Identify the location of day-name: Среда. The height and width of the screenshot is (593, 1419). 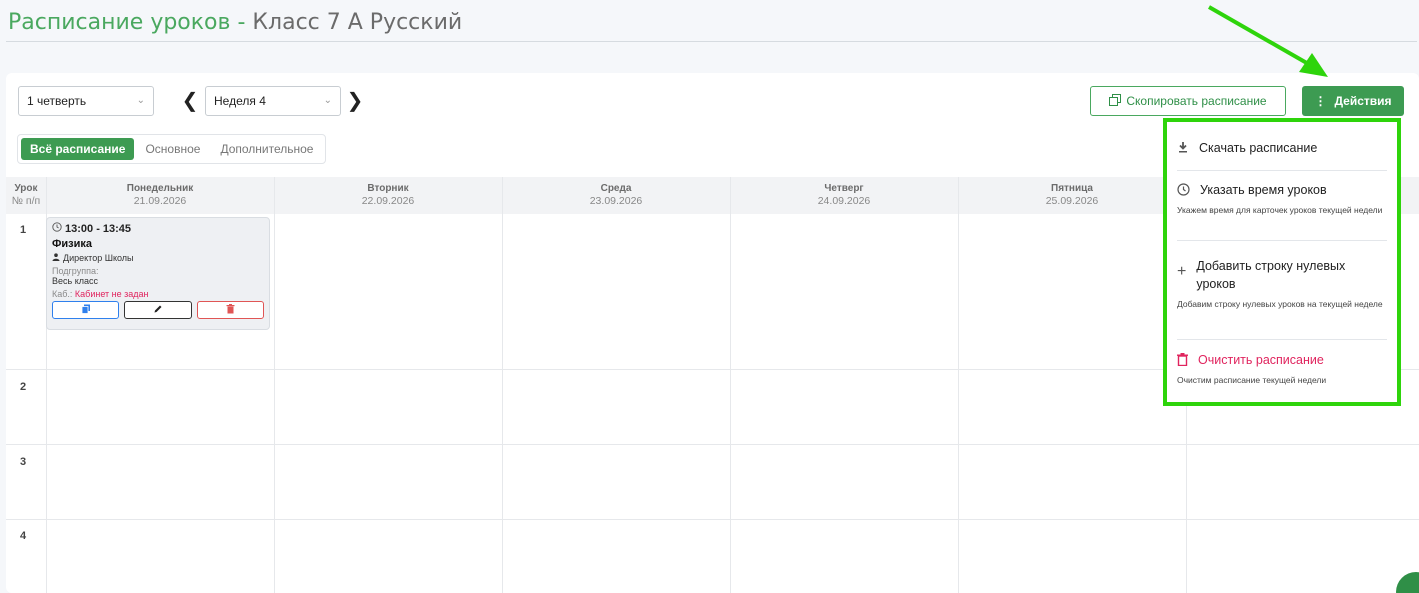
(616, 188).